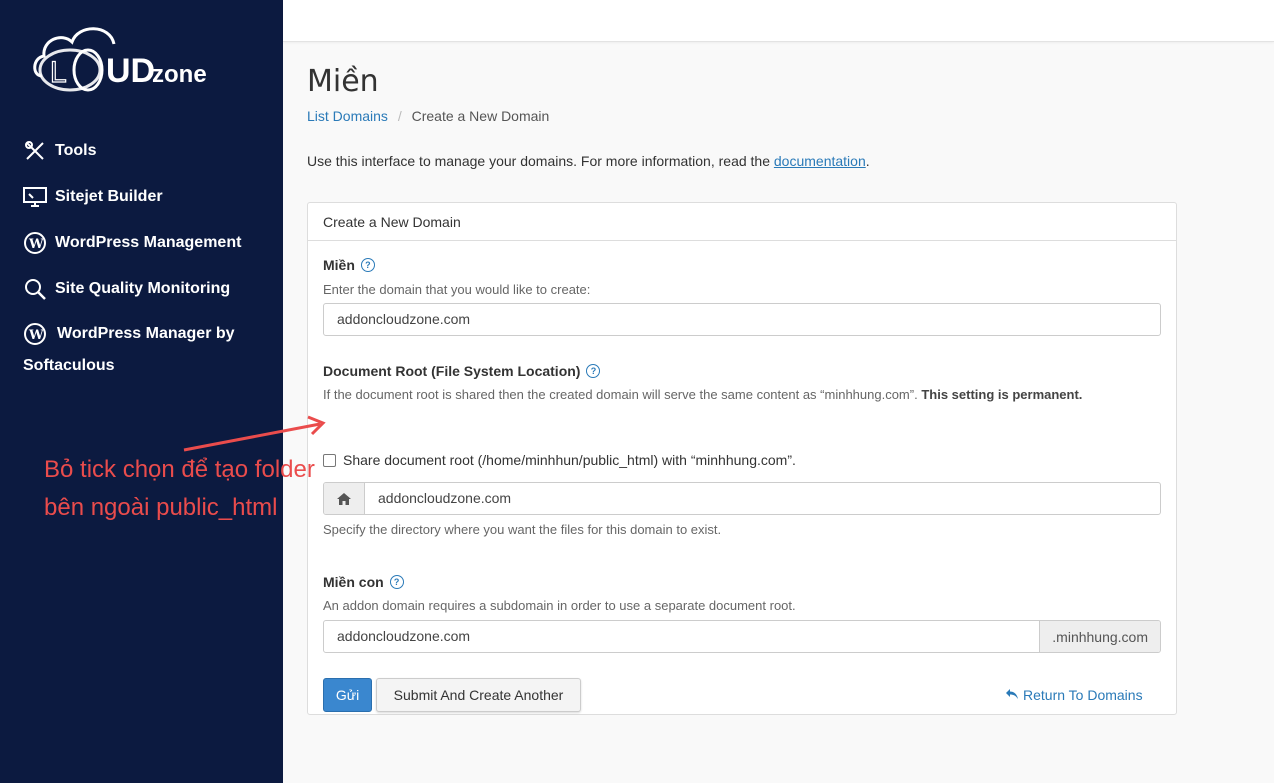 Image resolution: width=1274 pixels, height=783 pixels. I want to click on domain-label-text: Miền, so click(339, 265).